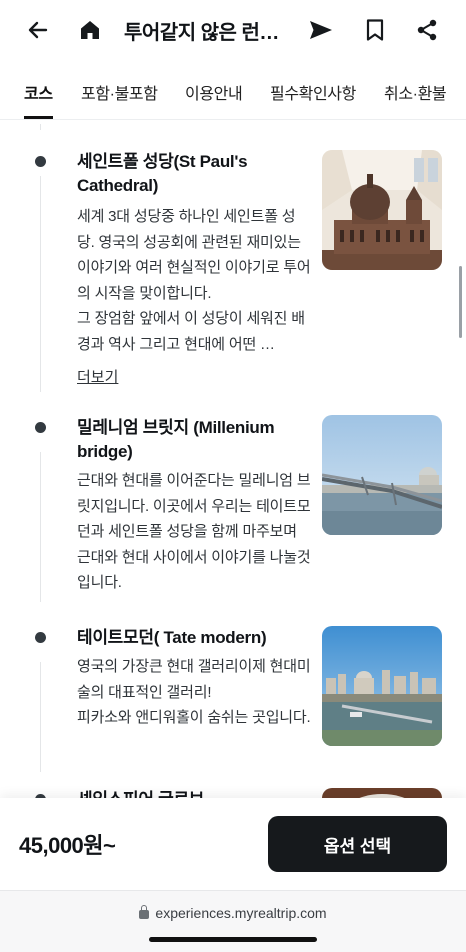  What do you see at coordinates (233, 844) in the screenshot?
I see `booking-bar: 45,000원~ 옵션 선택` at bounding box center [233, 844].